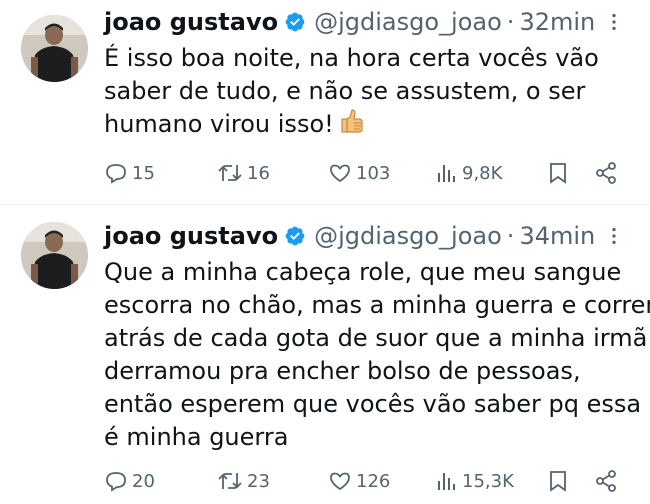 This screenshot has height=504, width=650. I want to click on timestamp: 32min, so click(557, 22).